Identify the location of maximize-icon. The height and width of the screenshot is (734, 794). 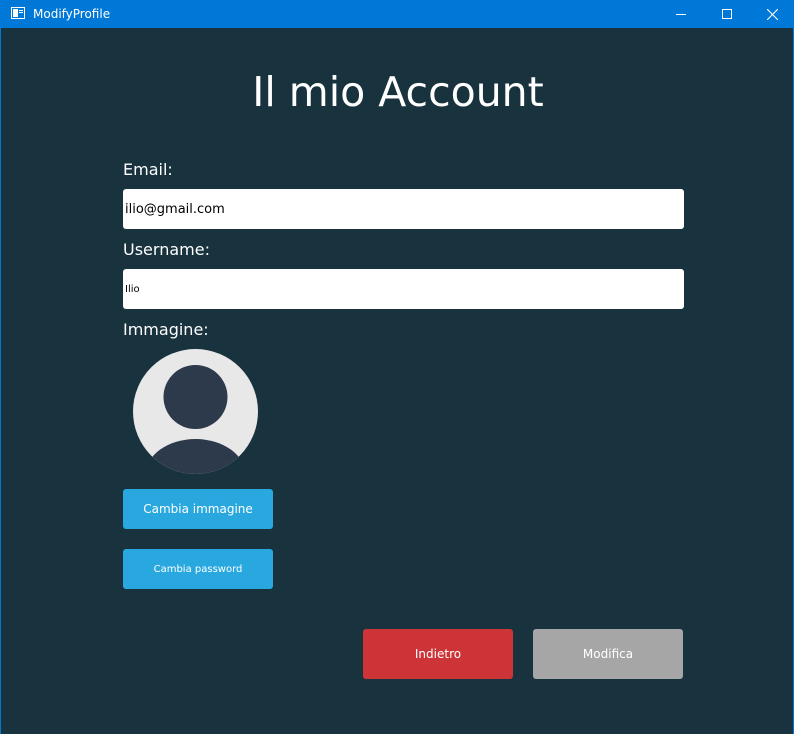
(727, 14).